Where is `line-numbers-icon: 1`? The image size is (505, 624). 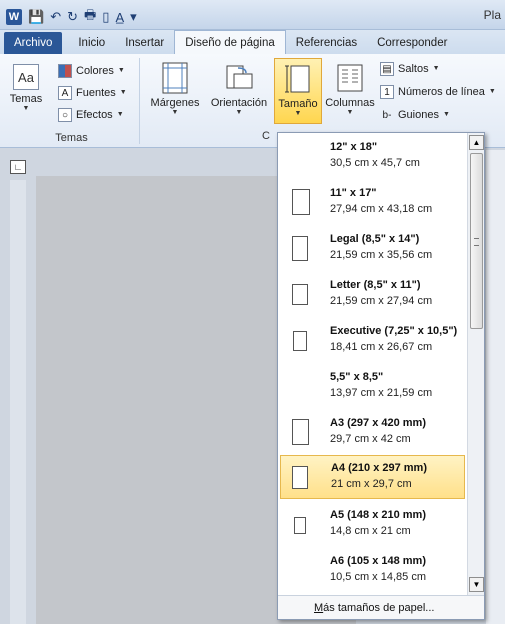 line-numbers-icon: 1 is located at coordinates (387, 92).